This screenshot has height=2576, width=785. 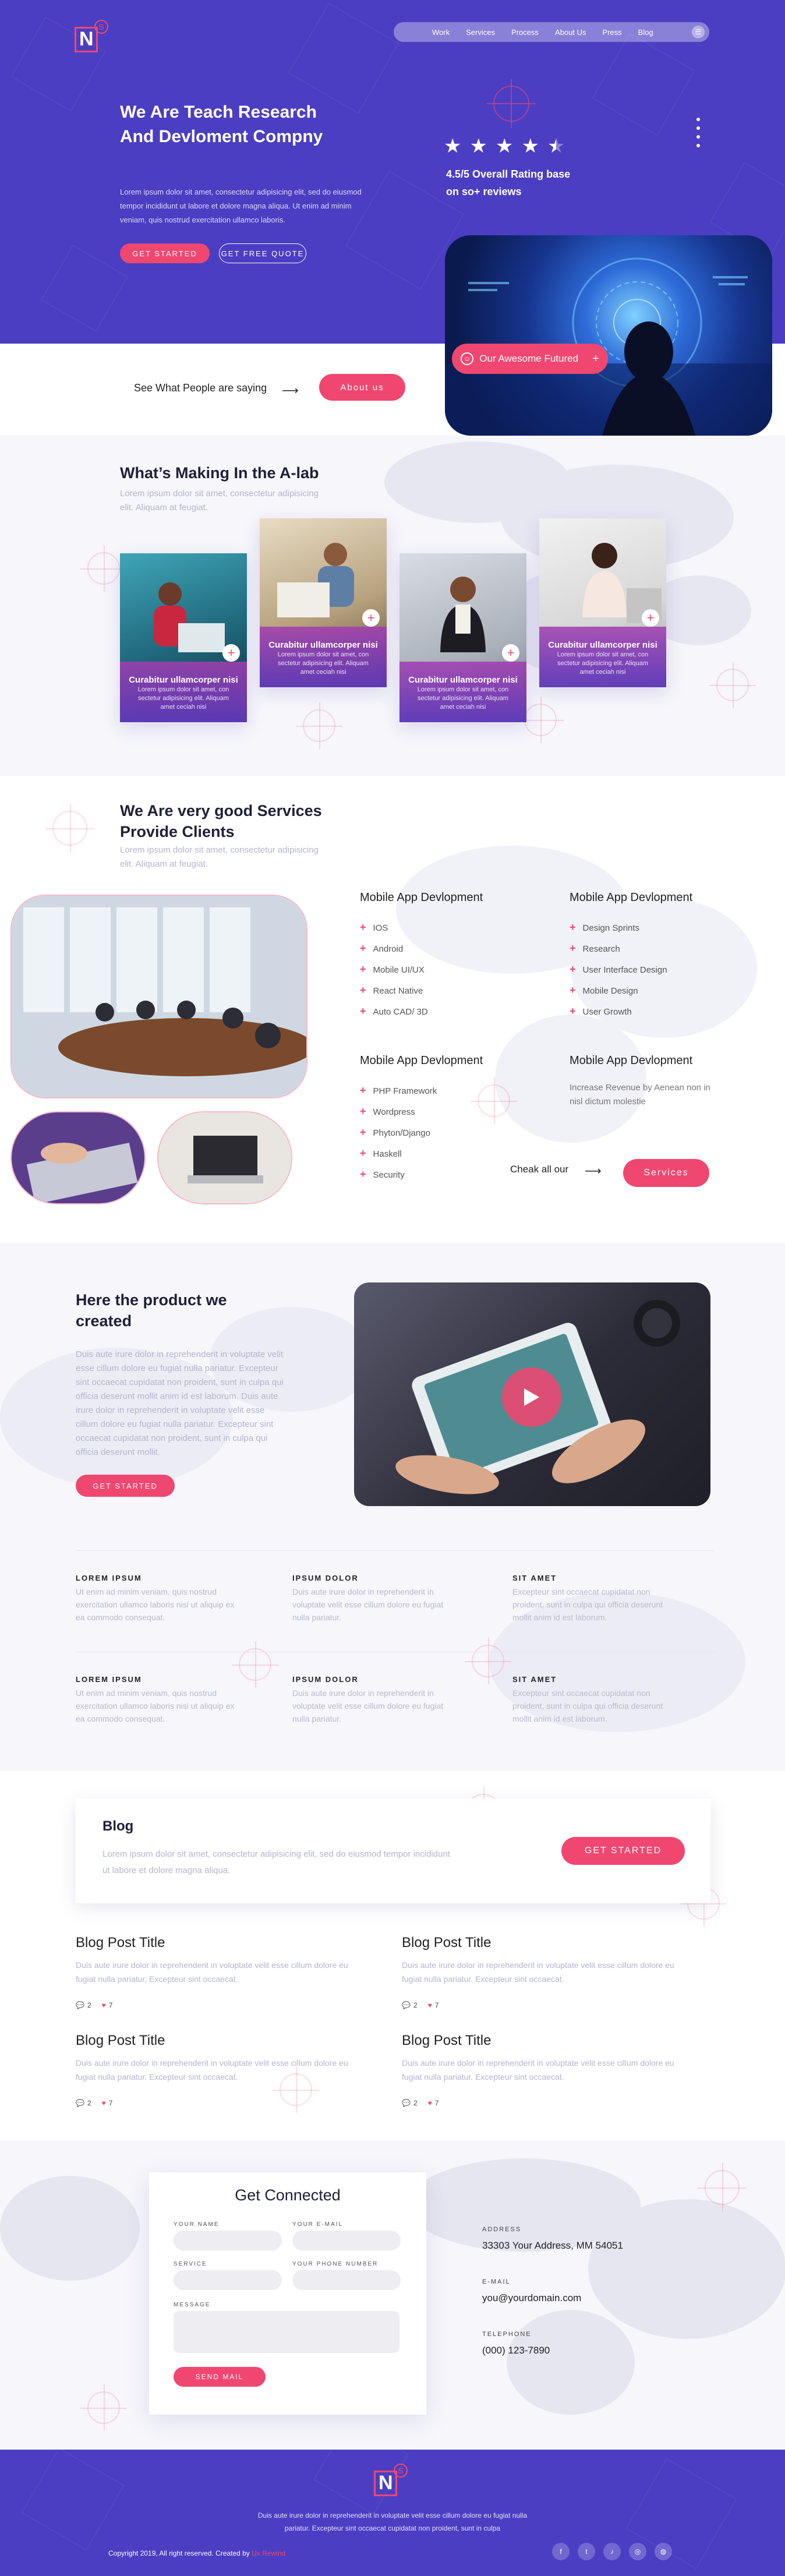 I want to click on nav-link-blog: Blog, so click(x=645, y=32).